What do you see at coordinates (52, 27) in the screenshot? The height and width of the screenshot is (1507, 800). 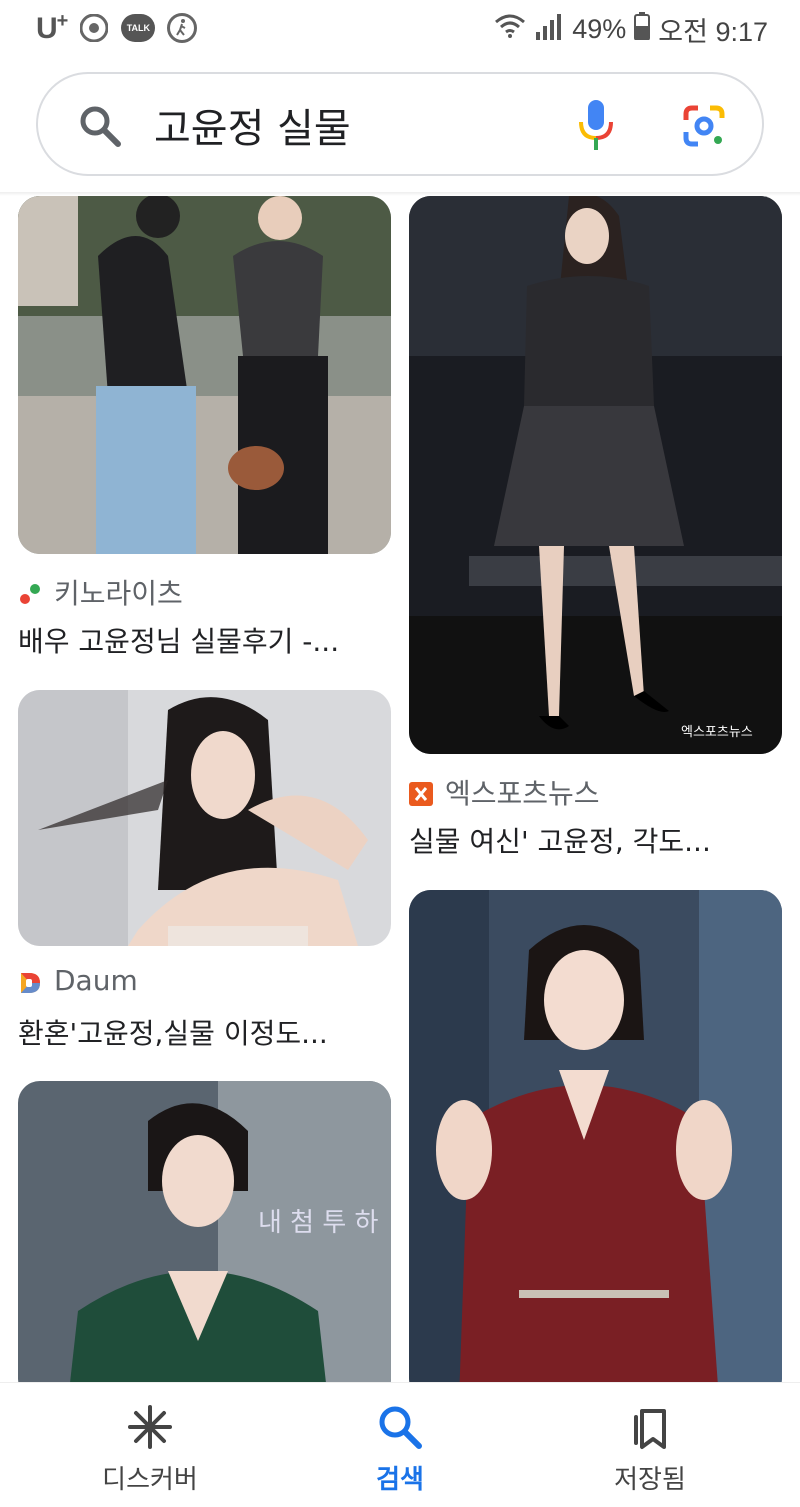 I see `carrier-label: U+` at bounding box center [52, 27].